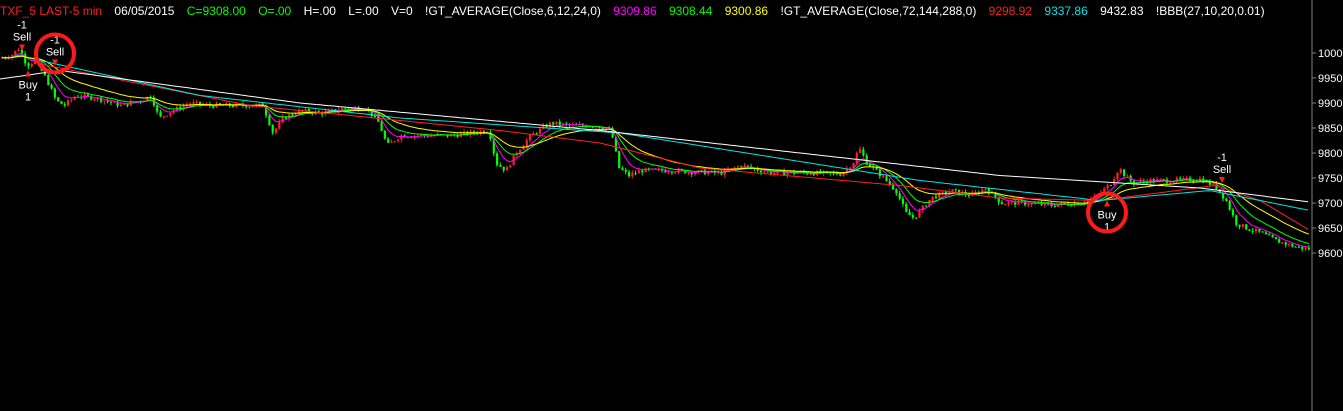 This screenshot has width=1343, height=411. What do you see at coordinates (1330, 154) in the screenshot?
I see `y-tick-label: 9800` at bounding box center [1330, 154].